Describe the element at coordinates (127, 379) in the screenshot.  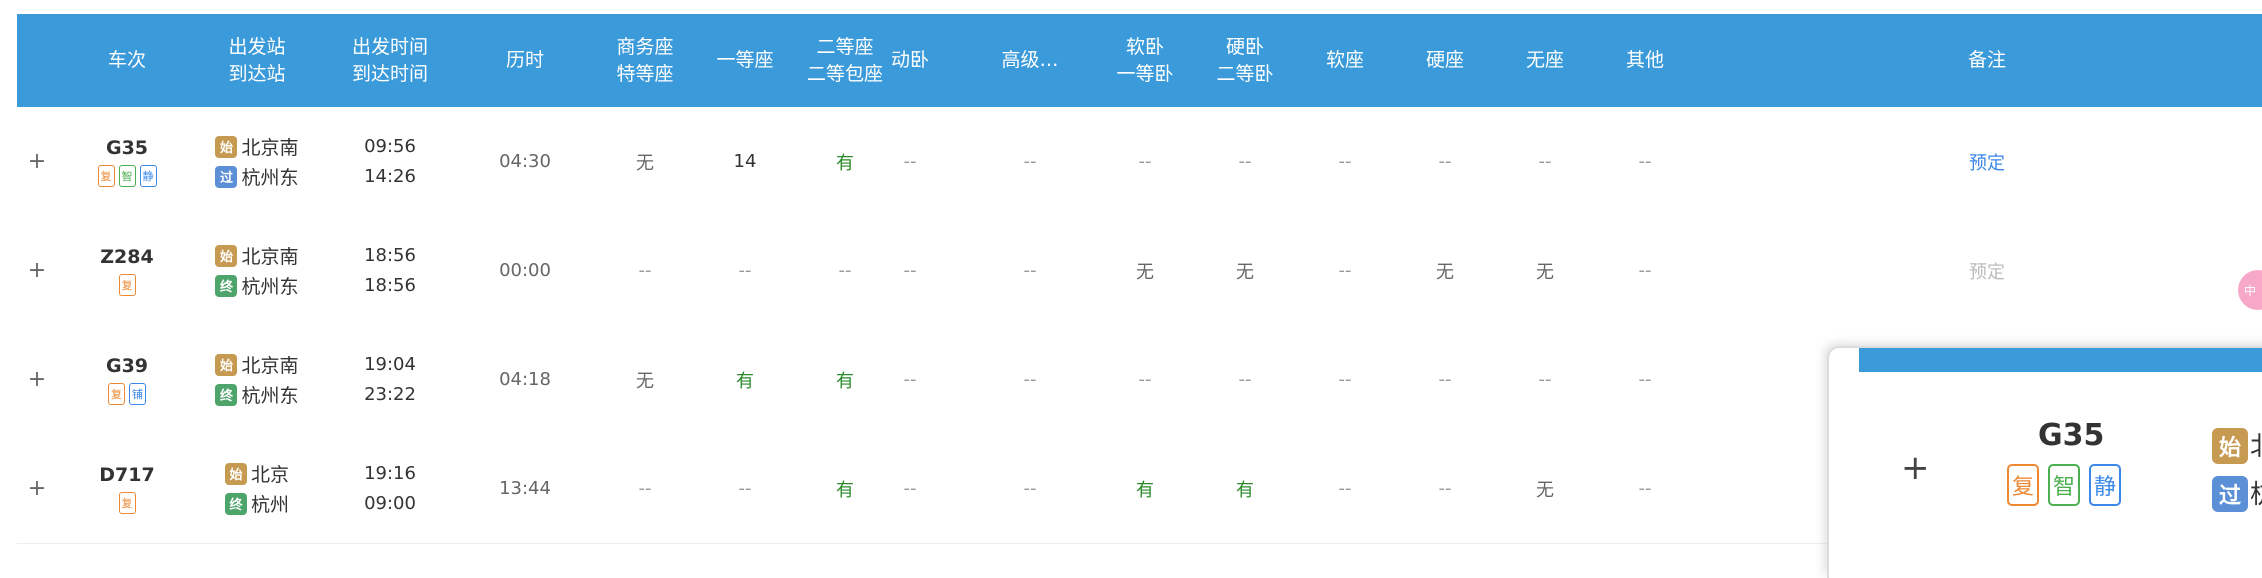
I see `train-number-cell: G39 复铺` at that location.